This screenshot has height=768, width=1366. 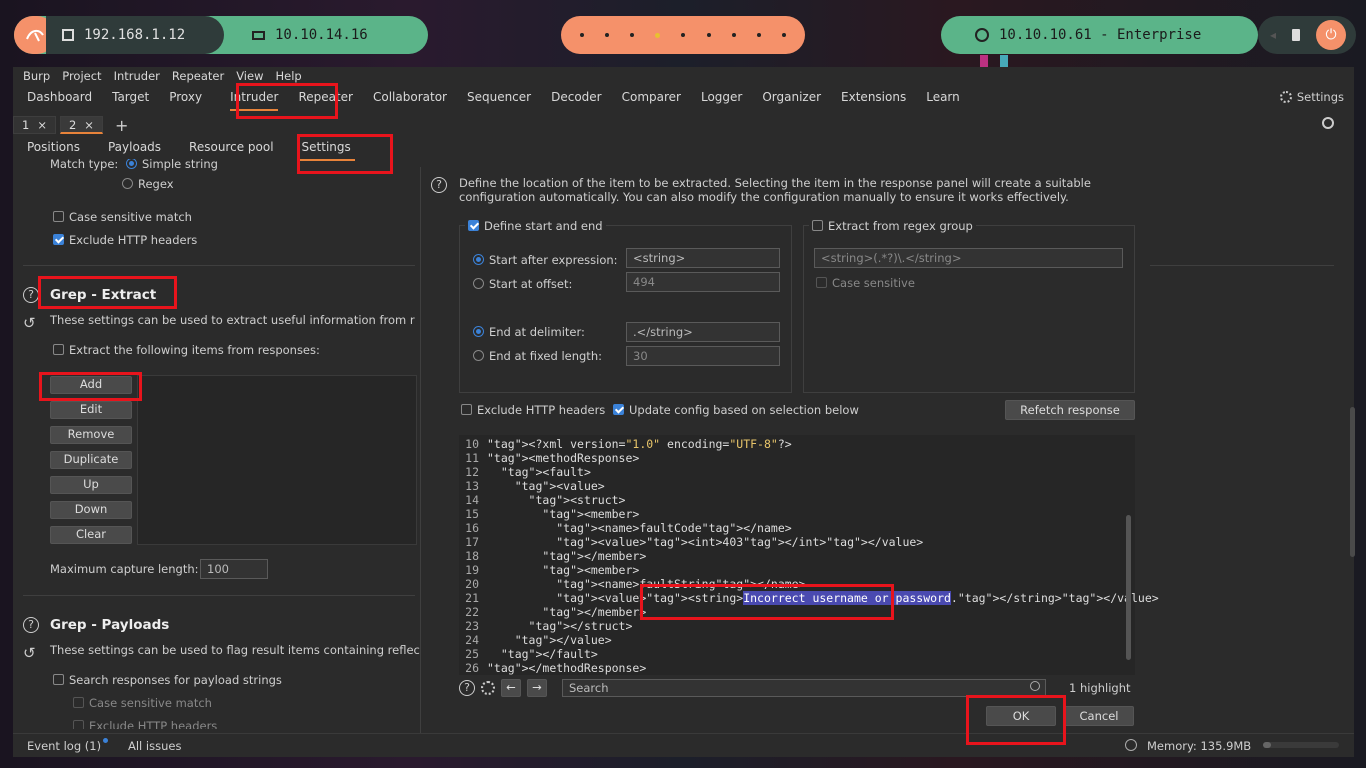 I want to click on down-button: Down, so click(x=91, y=510).